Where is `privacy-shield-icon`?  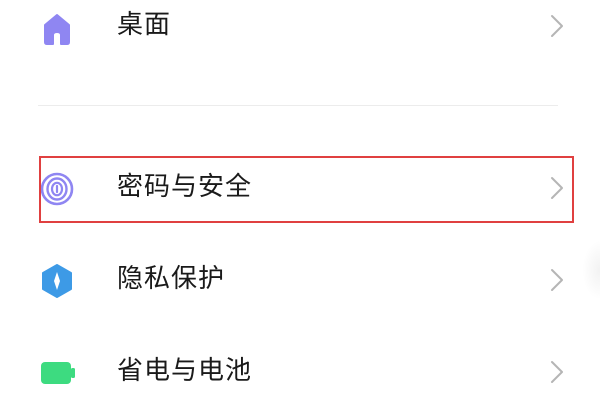
privacy-shield-icon is located at coordinates (57, 281).